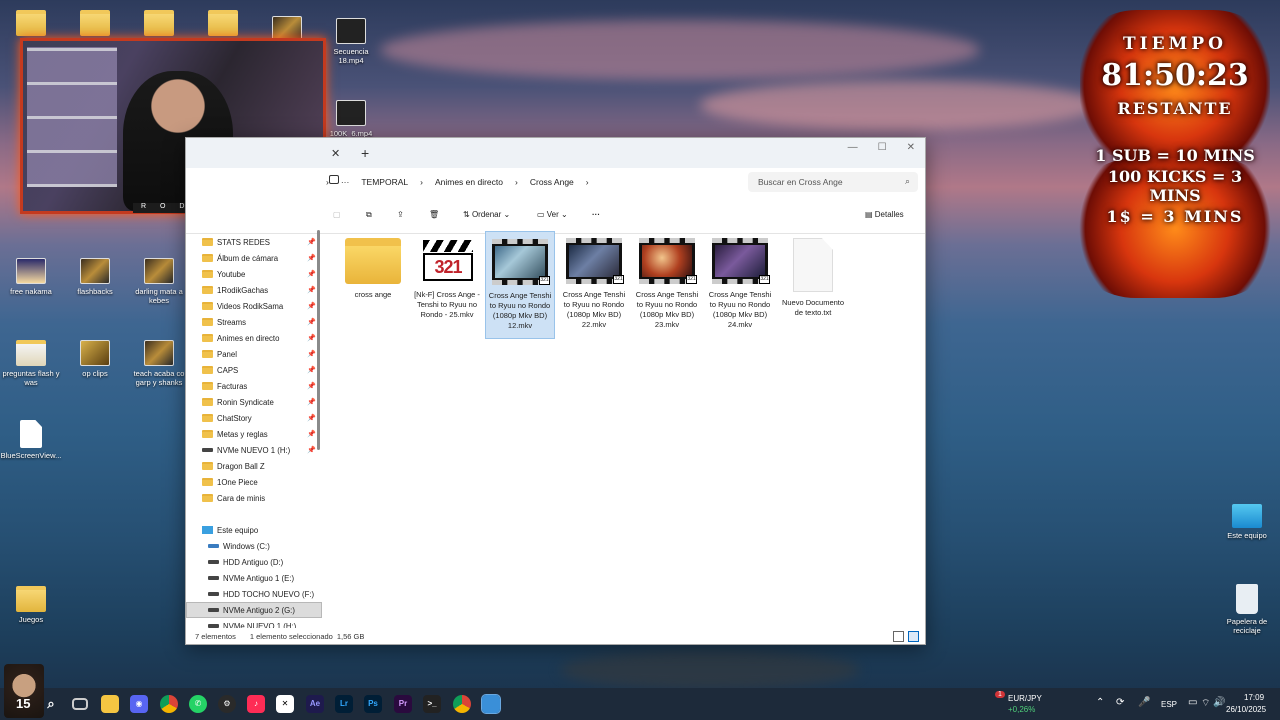  Describe the element at coordinates (1246, 709) in the screenshot. I see `clock-date: 26/10/2025` at that location.